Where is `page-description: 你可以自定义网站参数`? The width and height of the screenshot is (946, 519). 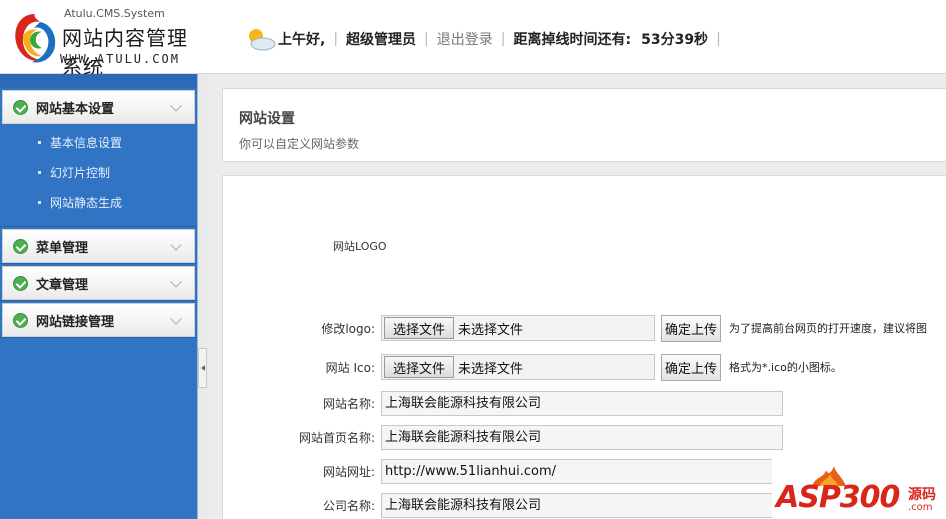
page-description: 你可以自定义网站参数 is located at coordinates (299, 144).